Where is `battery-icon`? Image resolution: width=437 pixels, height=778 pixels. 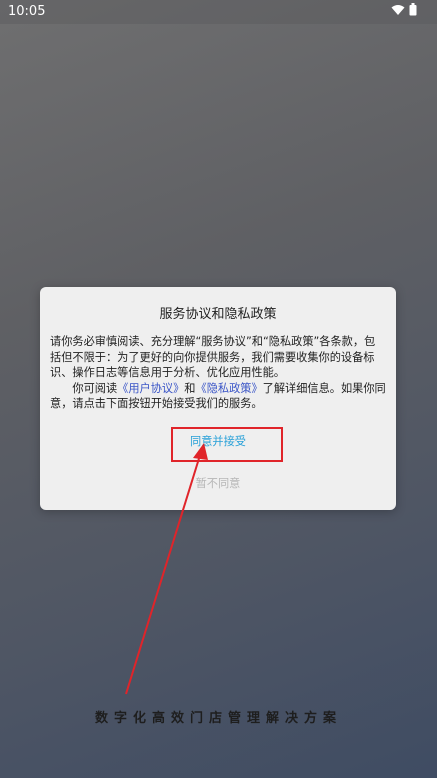
battery-icon is located at coordinates (413, 11).